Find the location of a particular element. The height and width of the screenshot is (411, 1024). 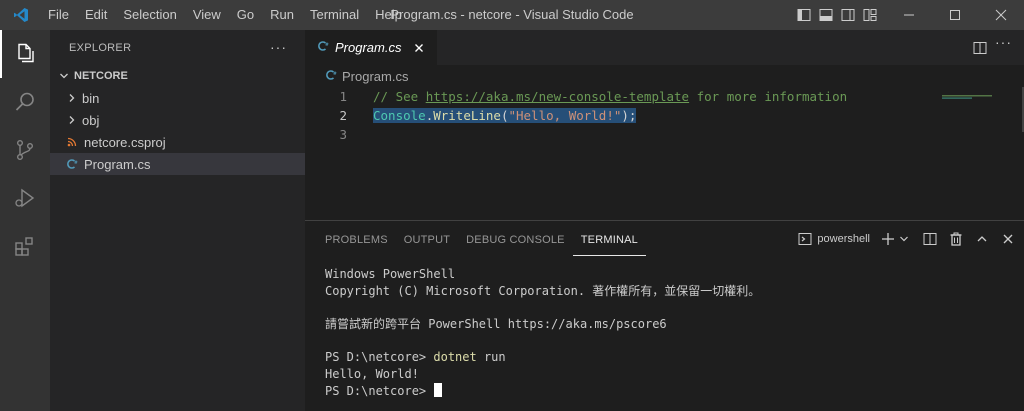

rss-file-icon is located at coordinates (72, 142).